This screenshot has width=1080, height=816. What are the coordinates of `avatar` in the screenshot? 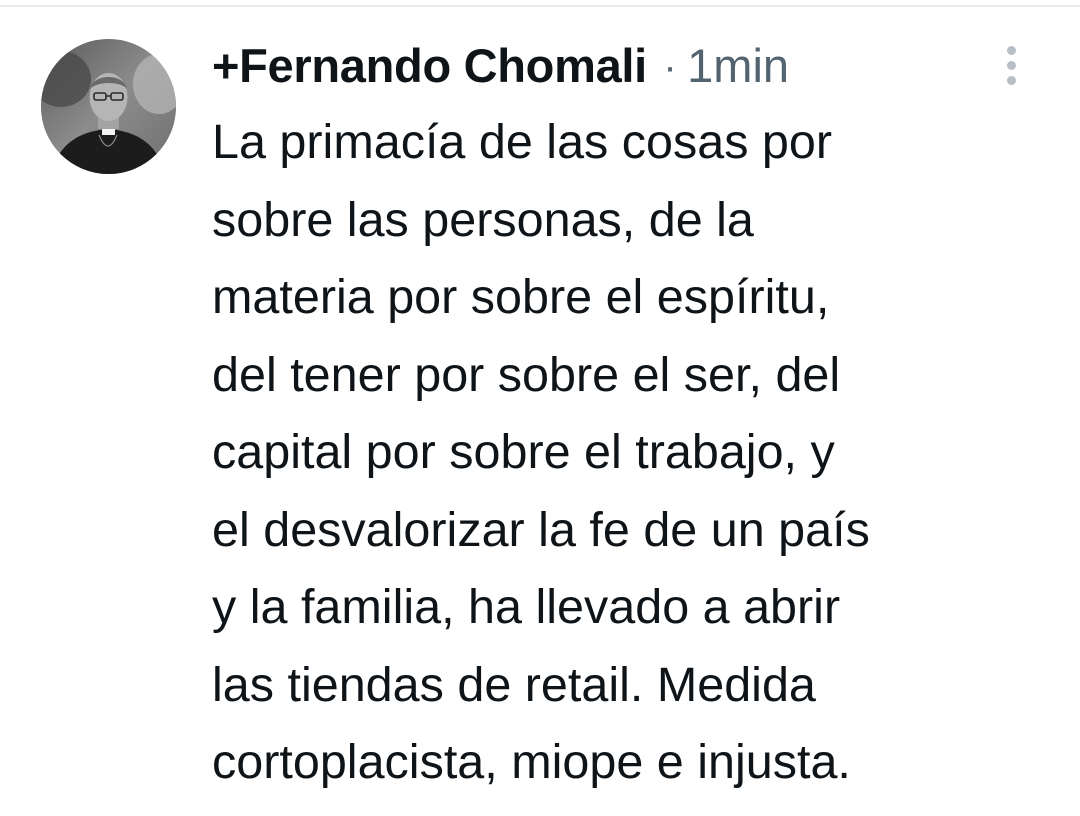 It's located at (108, 106).